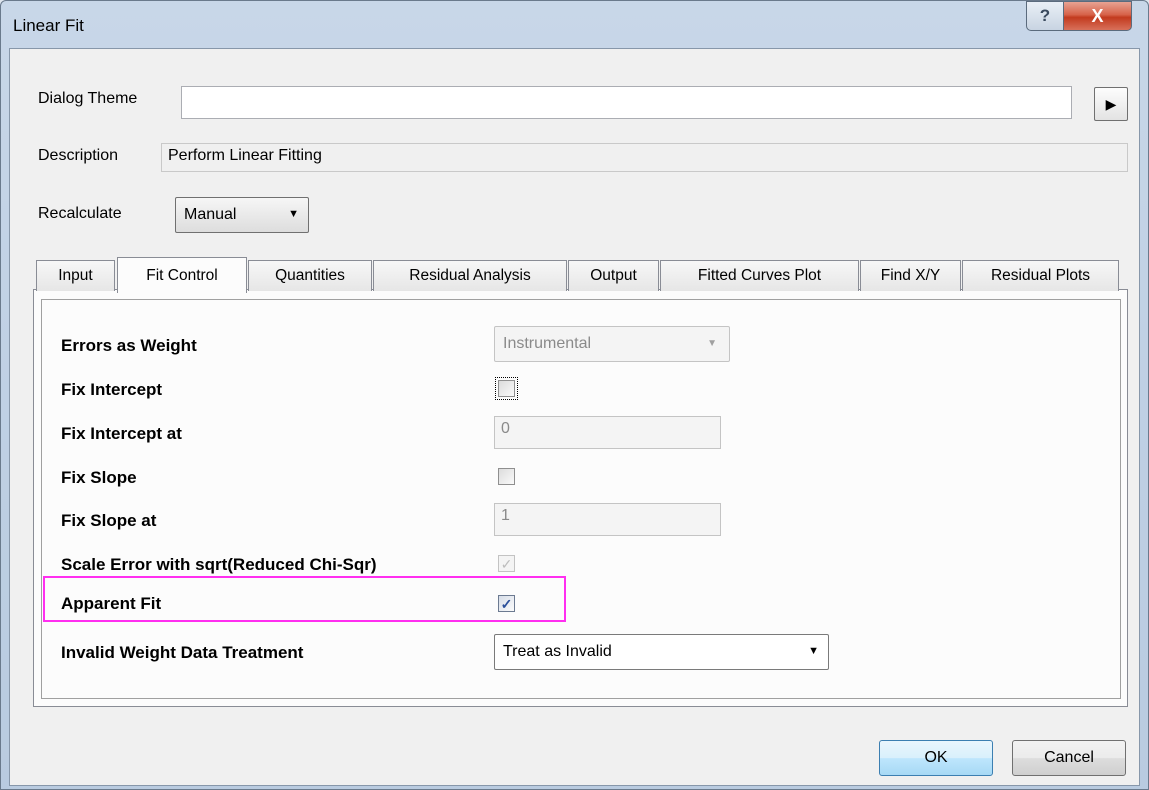 The width and height of the screenshot is (1149, 790). I want to click on tab-find-xy: Find X/Y, so click(910, 275).